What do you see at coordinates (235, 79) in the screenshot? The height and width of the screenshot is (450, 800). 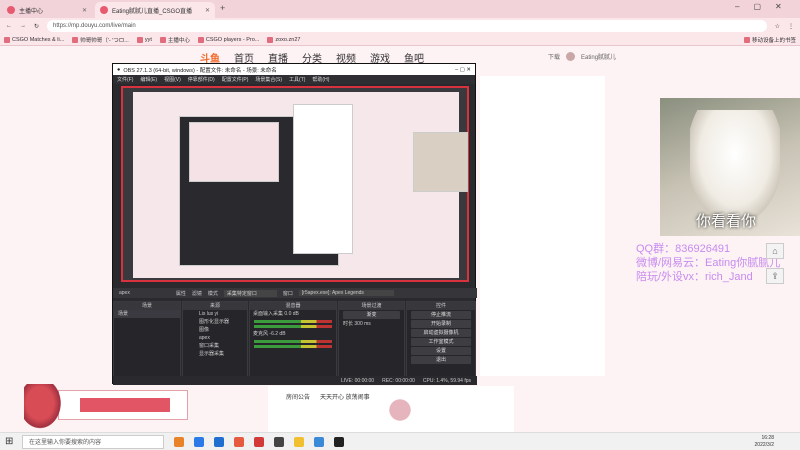 I see `menu-profile: 配置文件(P)` at bounding box center [235, 79].